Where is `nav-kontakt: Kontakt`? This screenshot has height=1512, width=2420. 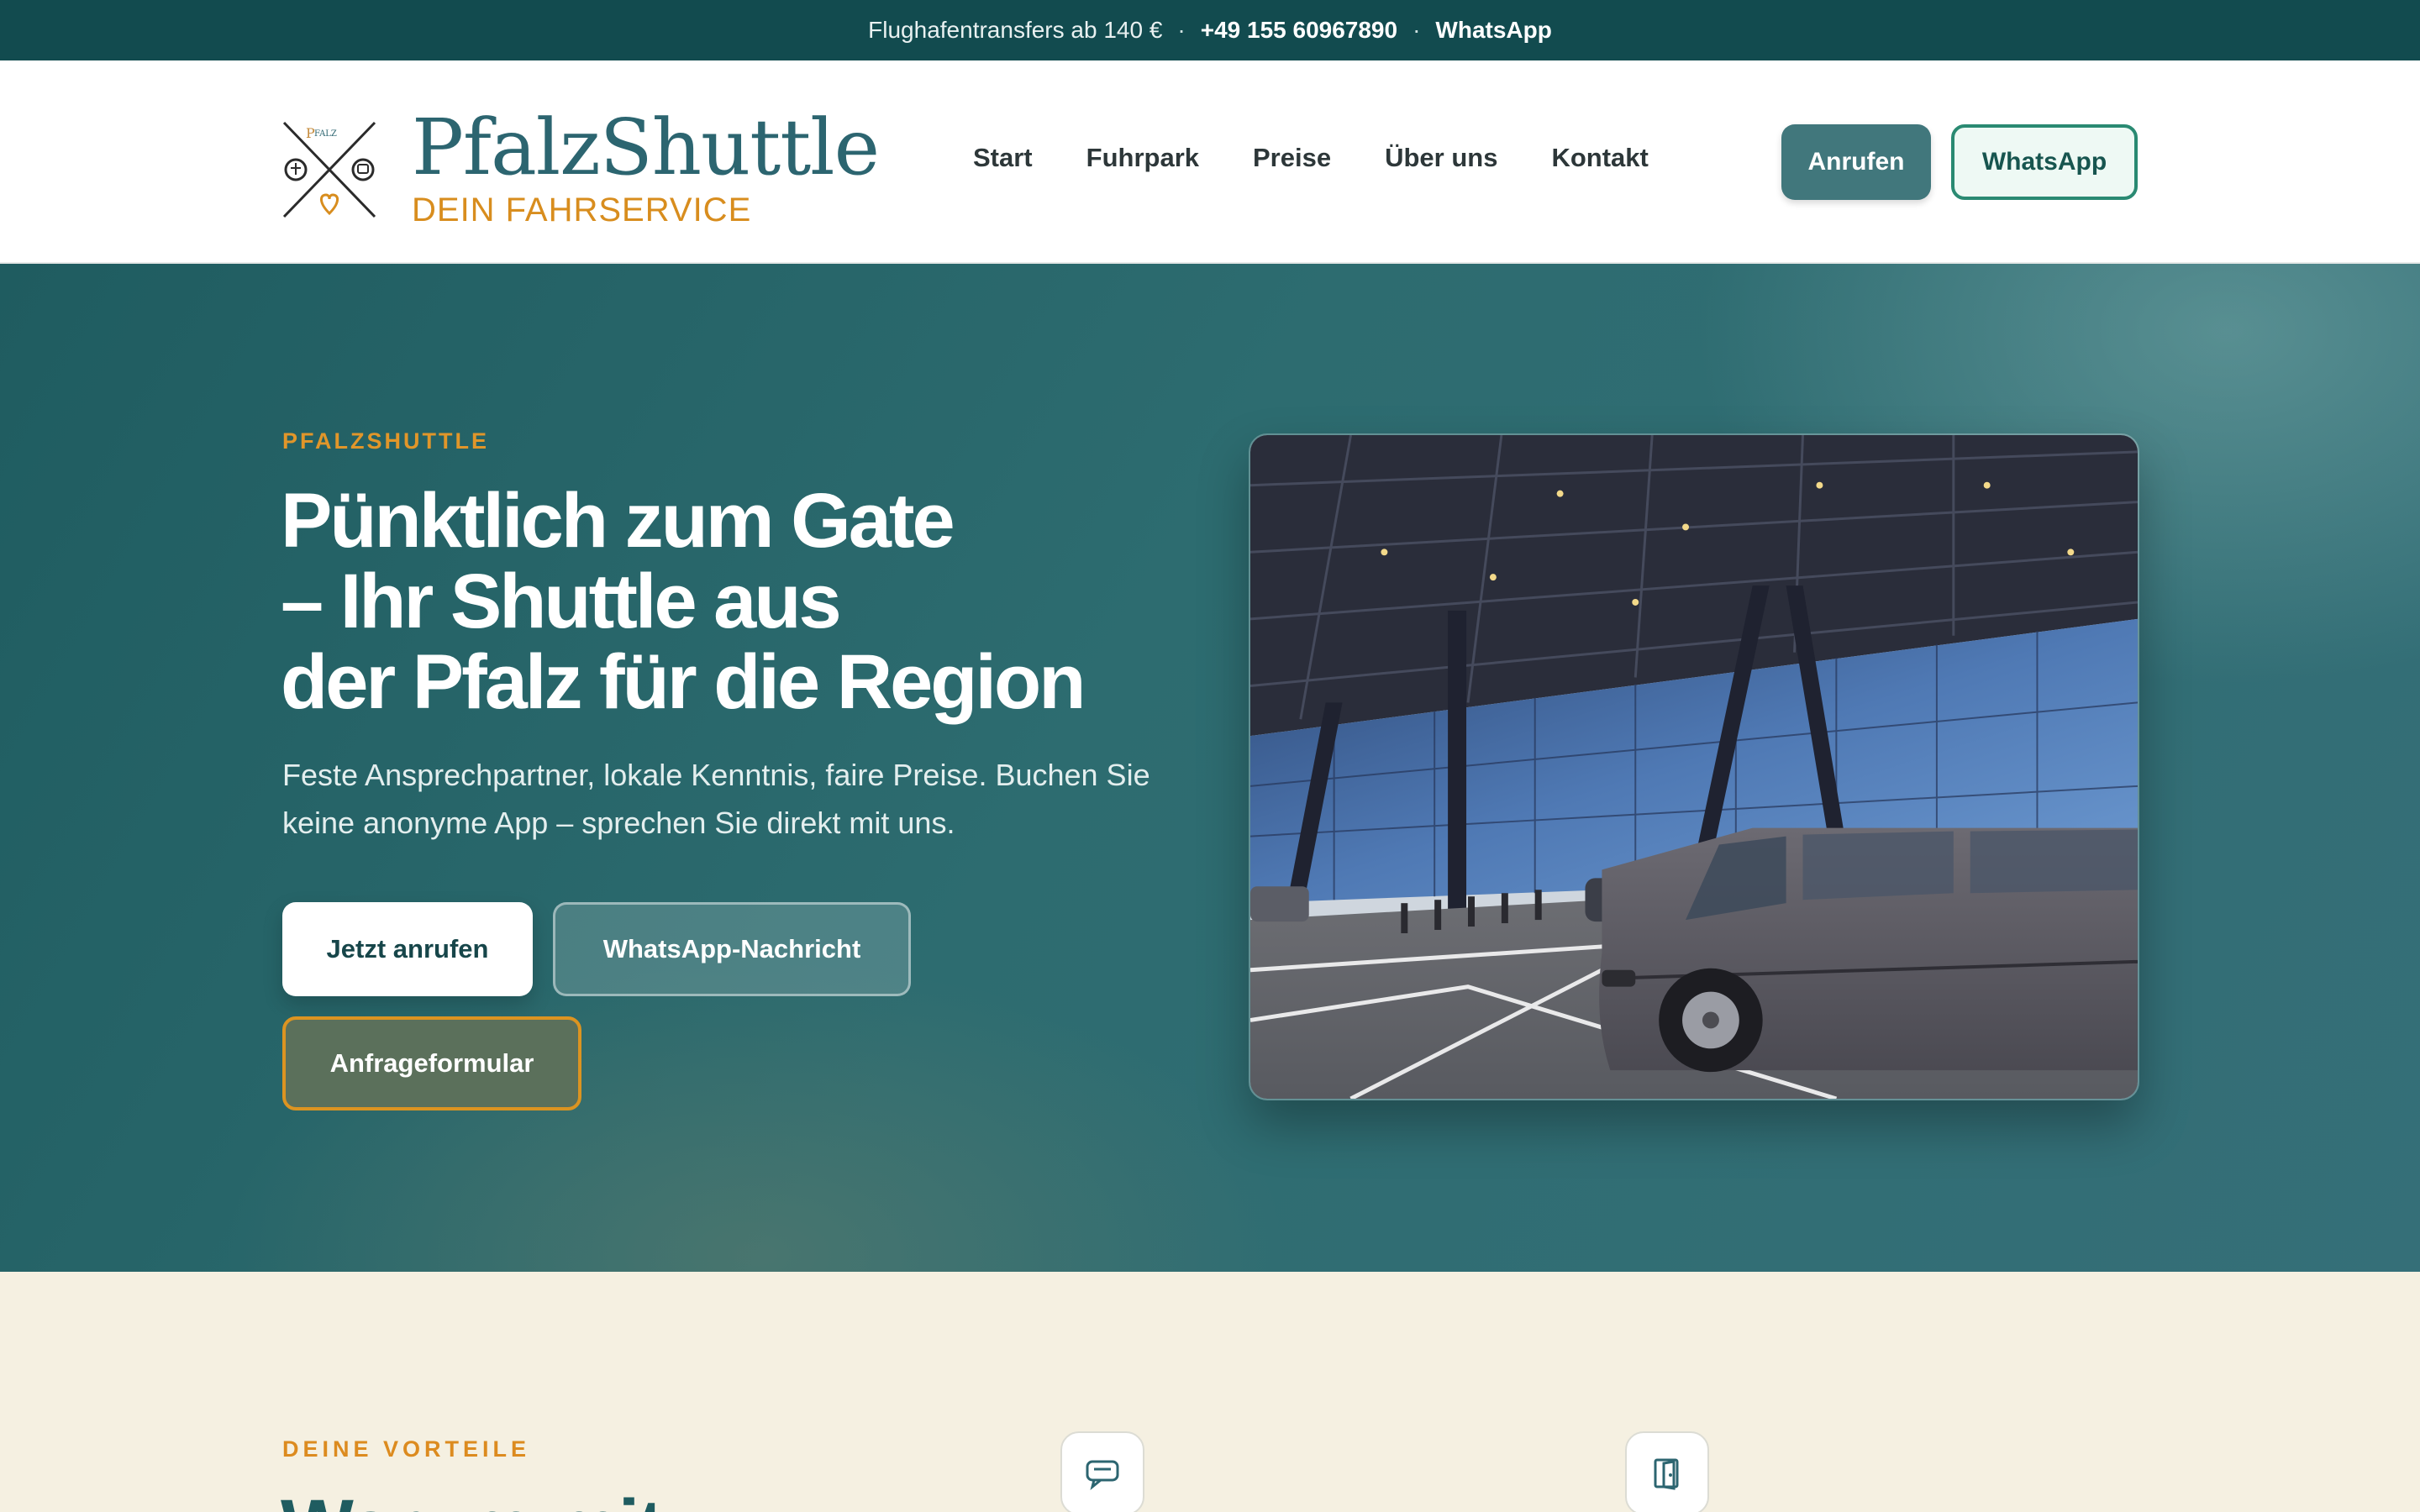
nav-kontakt: Kontakt is located at coordinates (1599, 158).